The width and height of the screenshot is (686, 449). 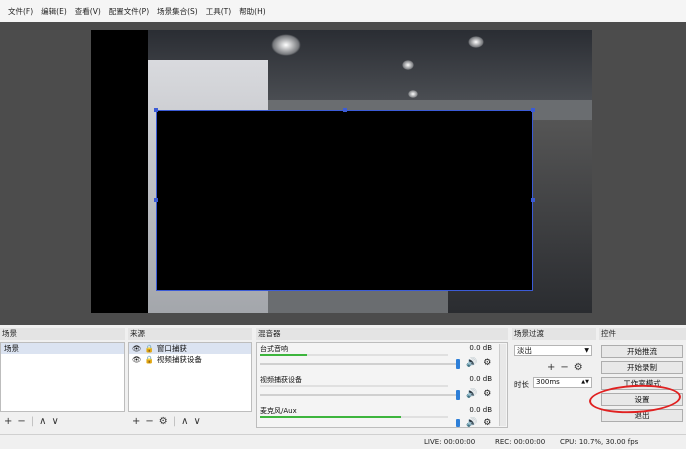 I want to click on transition-select: 淡出 ▼, so click(x=553, y=350).